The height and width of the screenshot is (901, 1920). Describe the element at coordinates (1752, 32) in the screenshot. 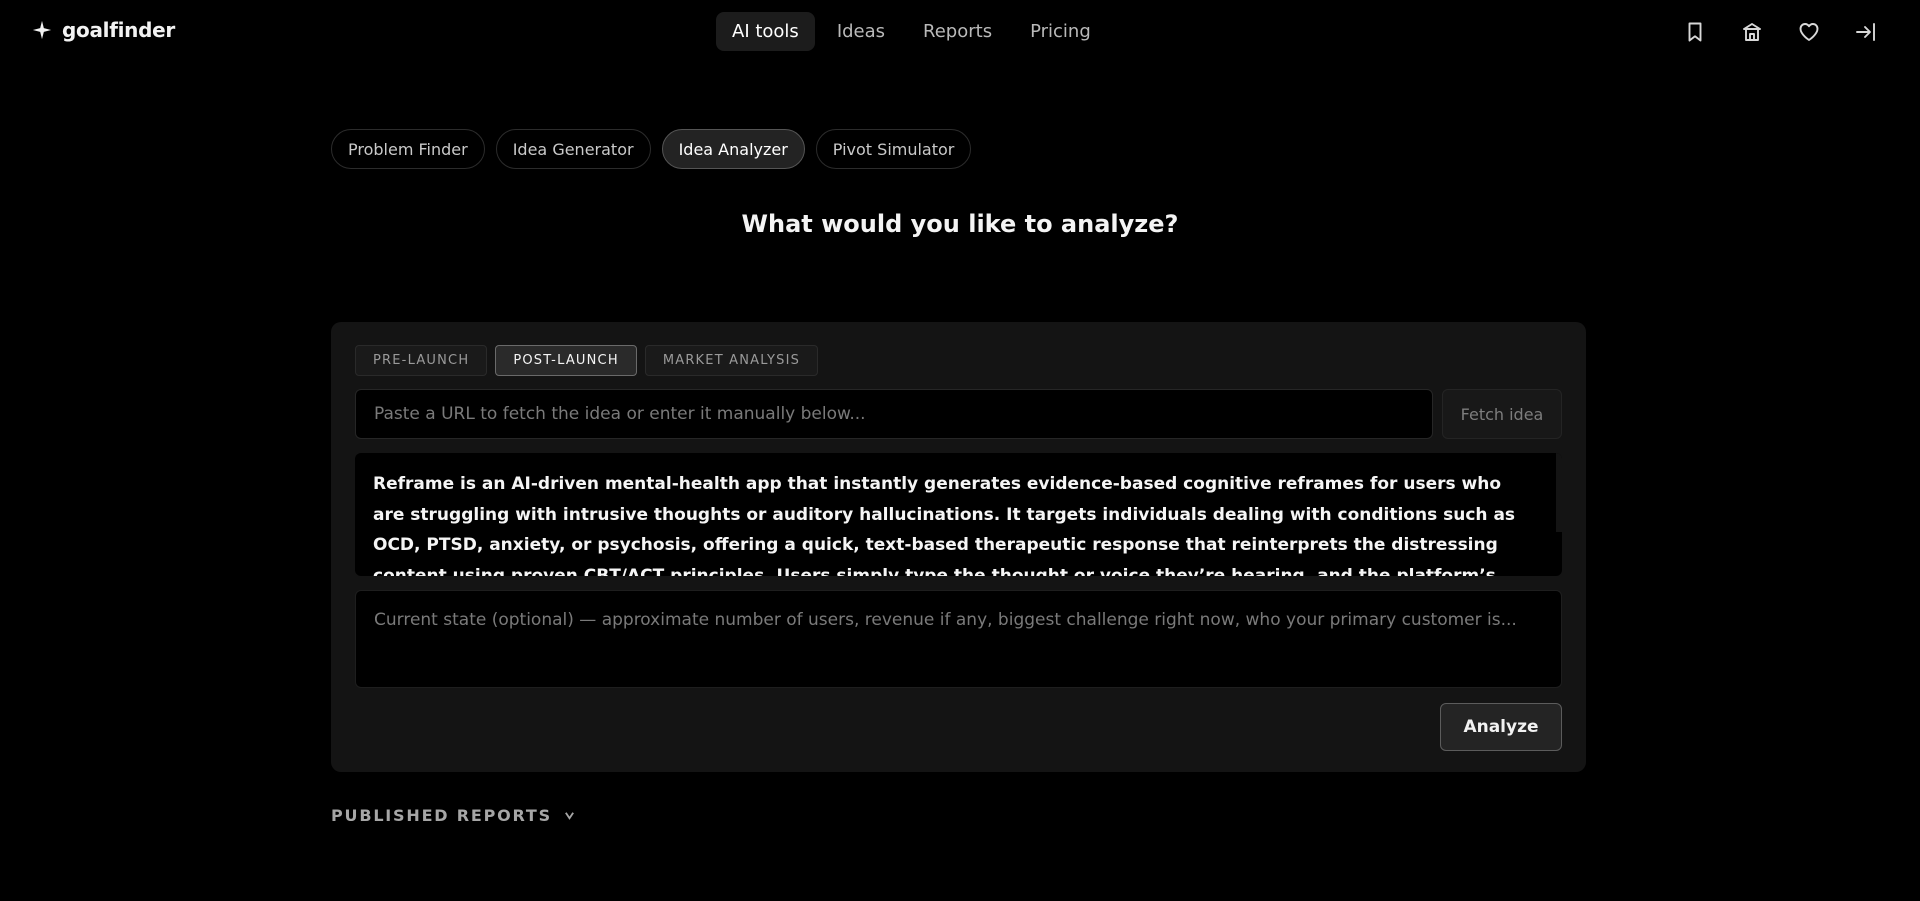

I see `store-icon` at that location.